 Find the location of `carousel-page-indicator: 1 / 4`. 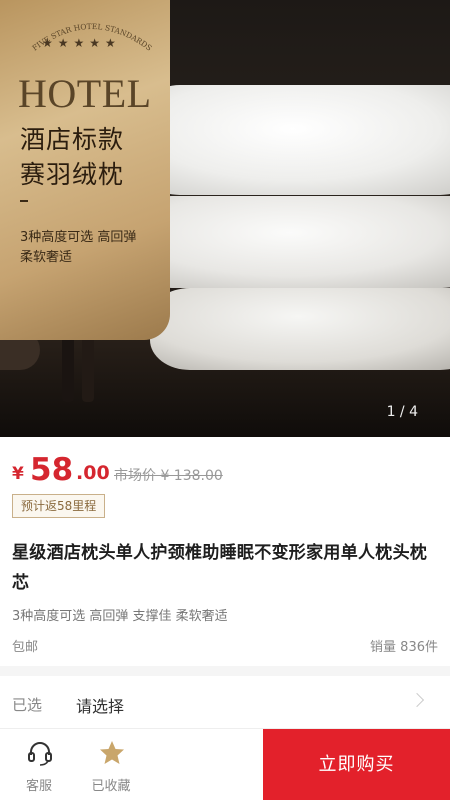

carousel-page-indicator: 1 / 4 is located at coordinates (402, 412).